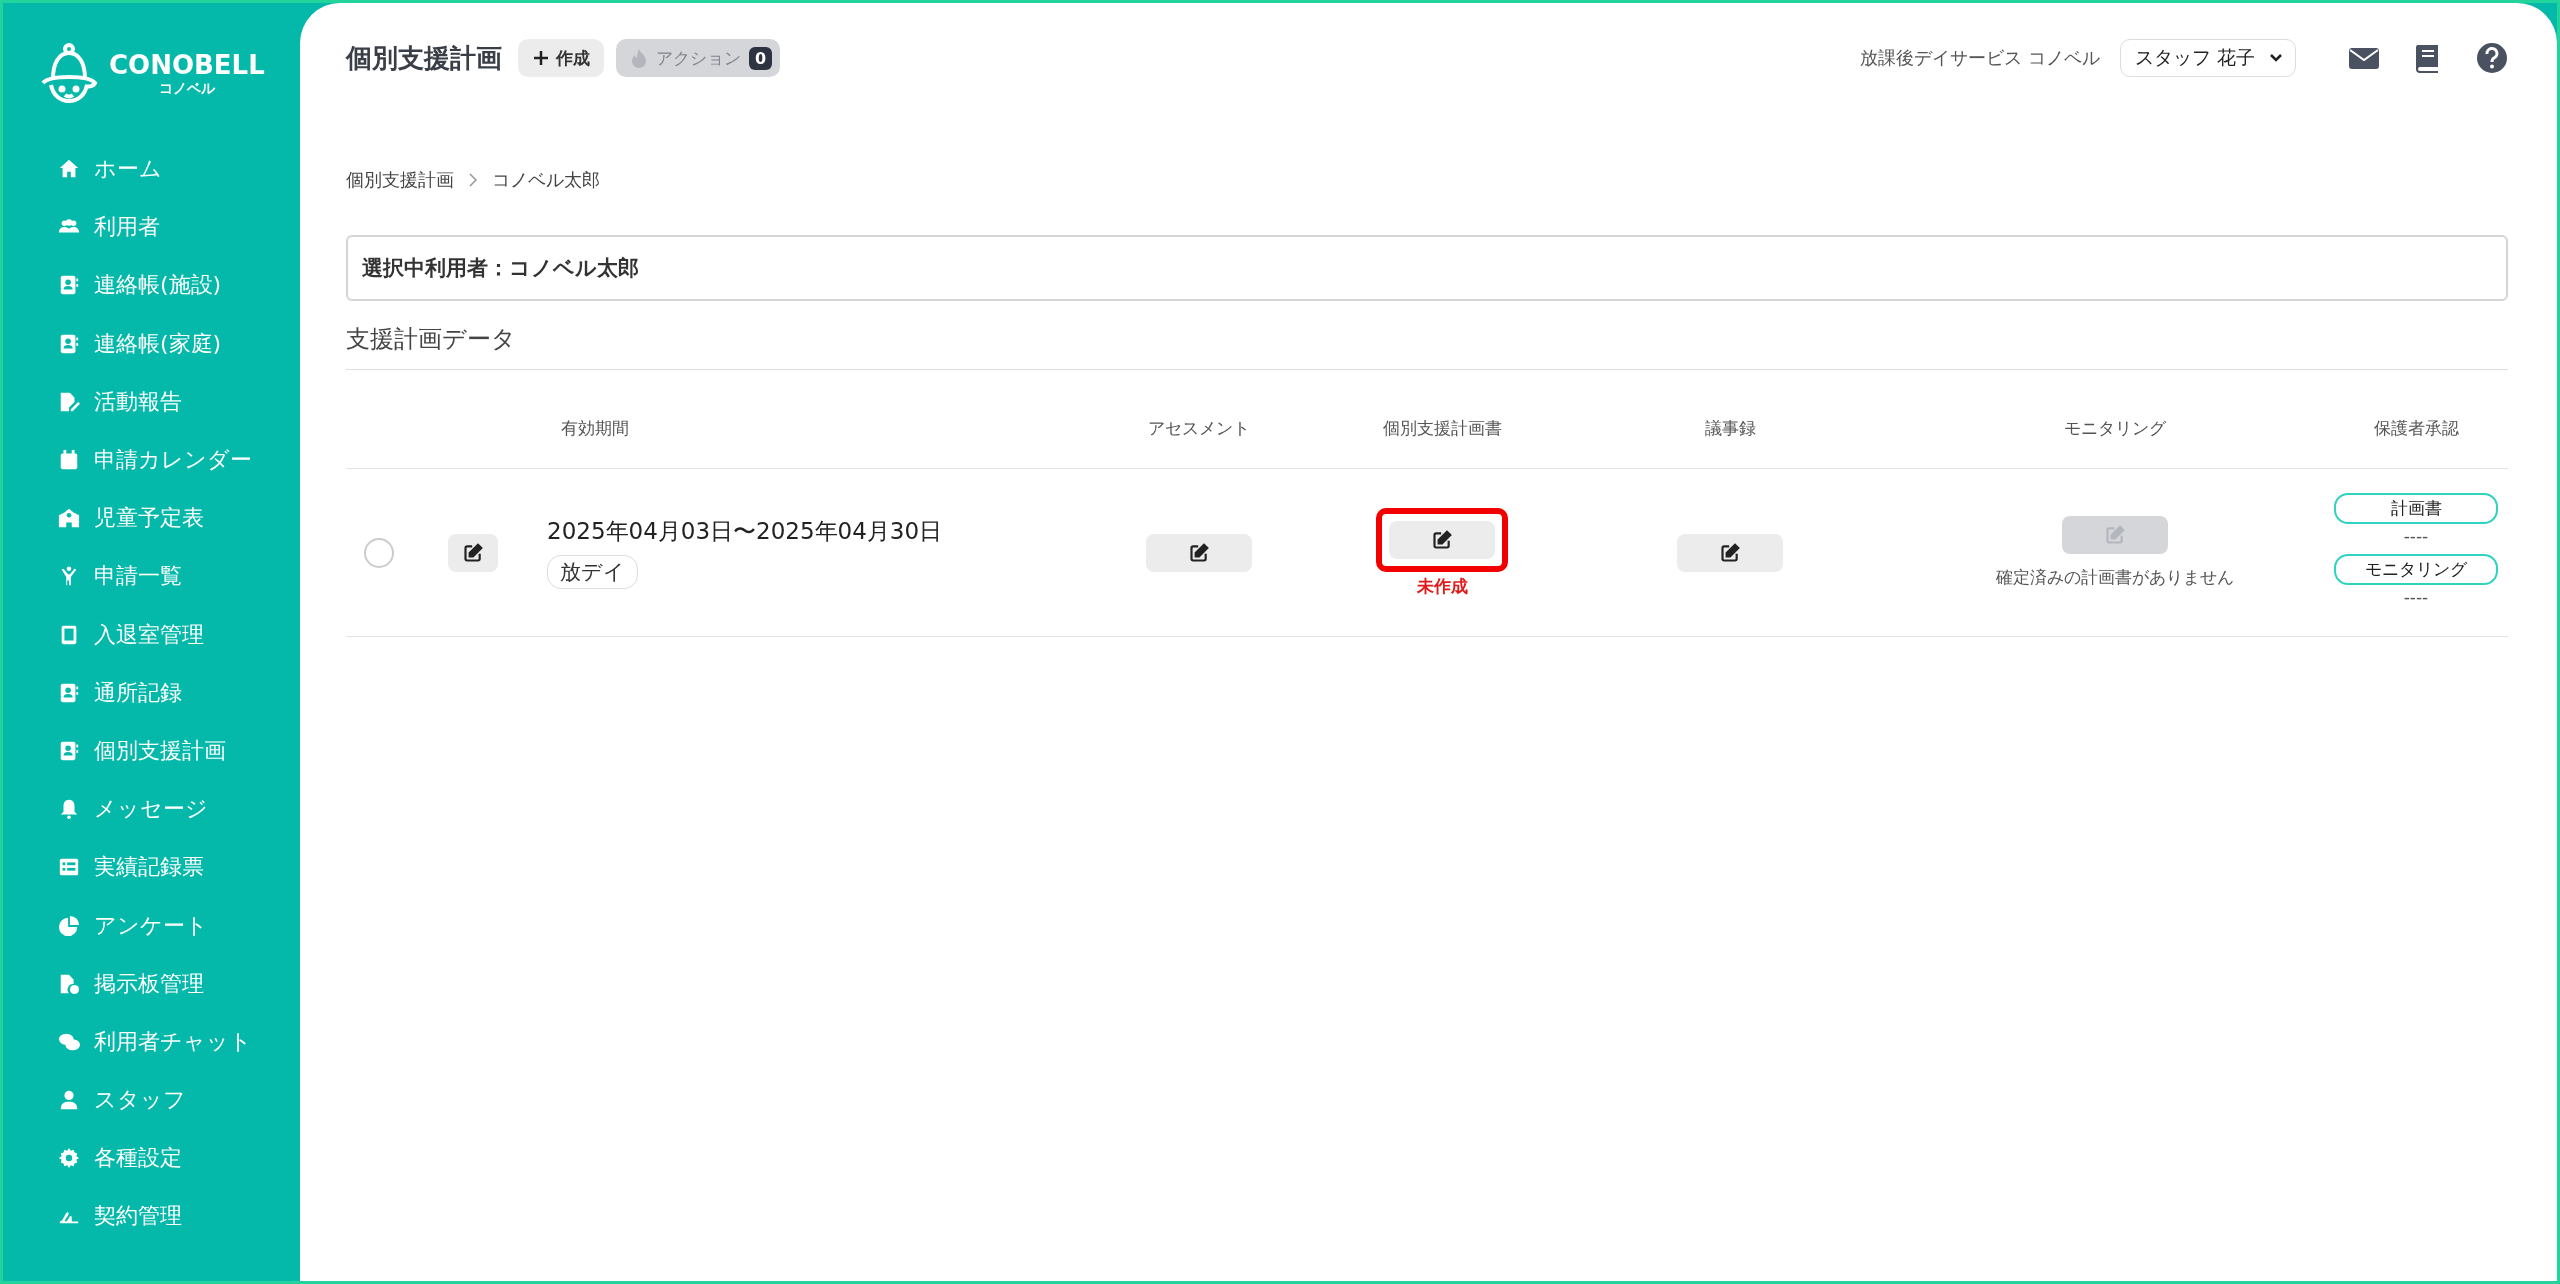  Describe the element at coordinates (561, 58) in the screenshot. I see `create-button: 作成` at that location.